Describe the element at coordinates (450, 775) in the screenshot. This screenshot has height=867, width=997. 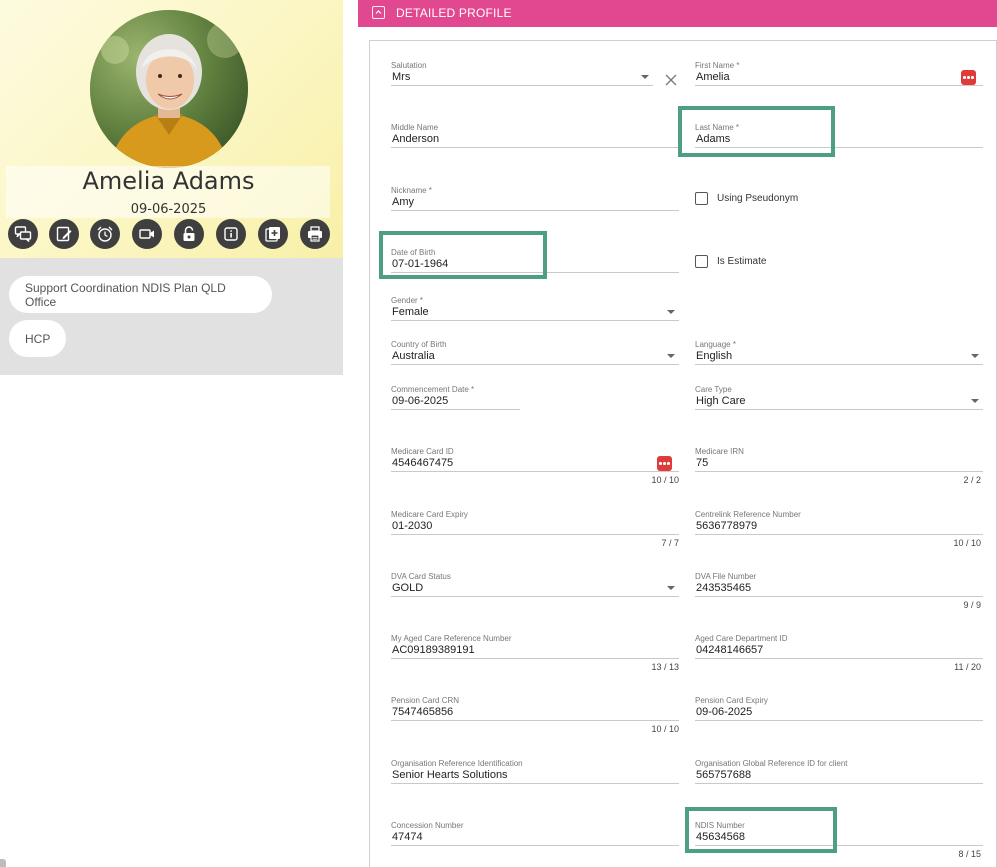
I see `organisation-reference-value: Senior Hearts Solutions` at that location.